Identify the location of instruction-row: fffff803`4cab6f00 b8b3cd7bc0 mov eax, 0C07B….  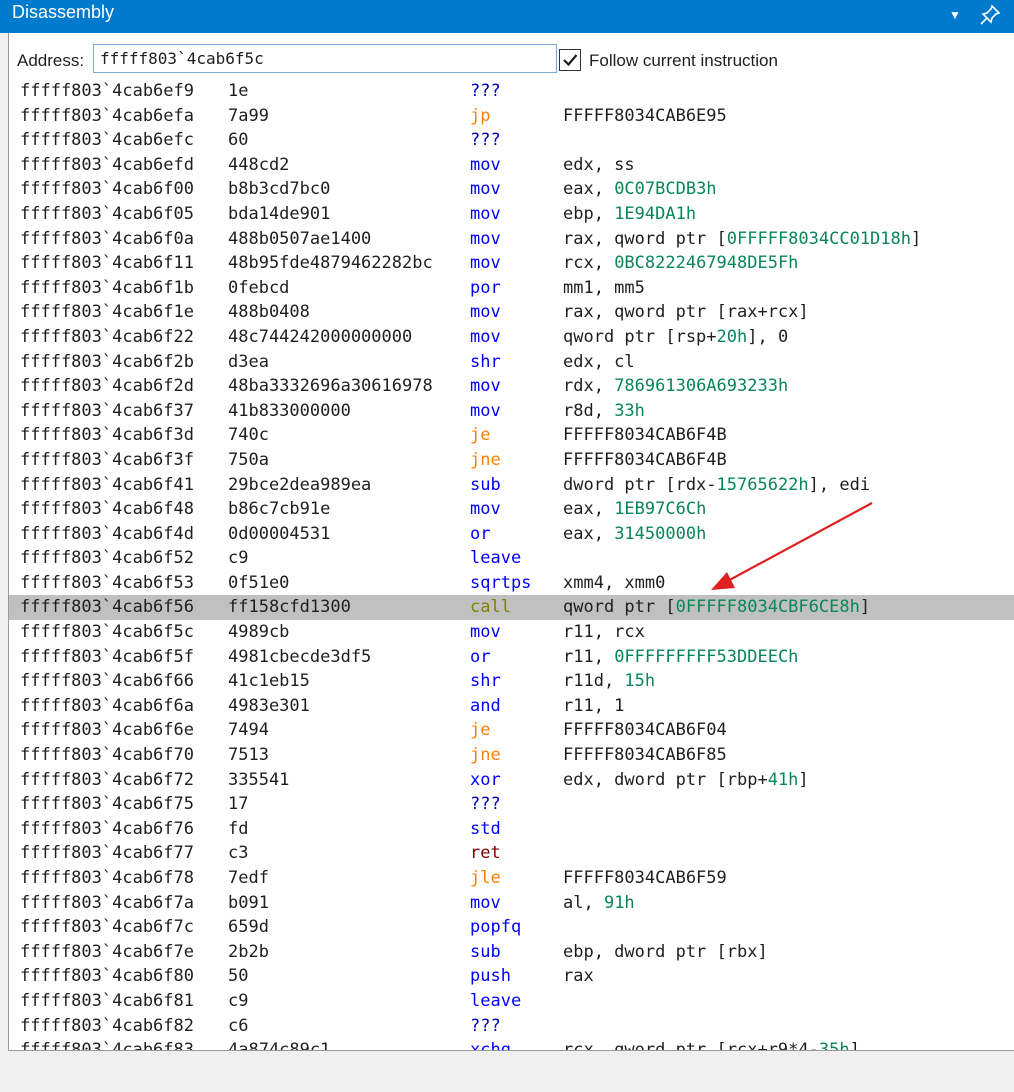
(511, 189).